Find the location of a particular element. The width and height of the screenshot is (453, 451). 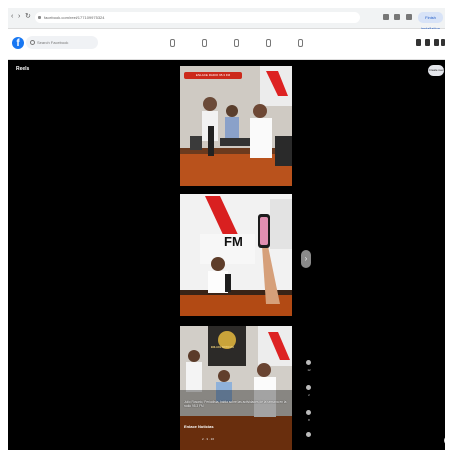

reel-1-thumbnail is located at coordinates (236, 126).